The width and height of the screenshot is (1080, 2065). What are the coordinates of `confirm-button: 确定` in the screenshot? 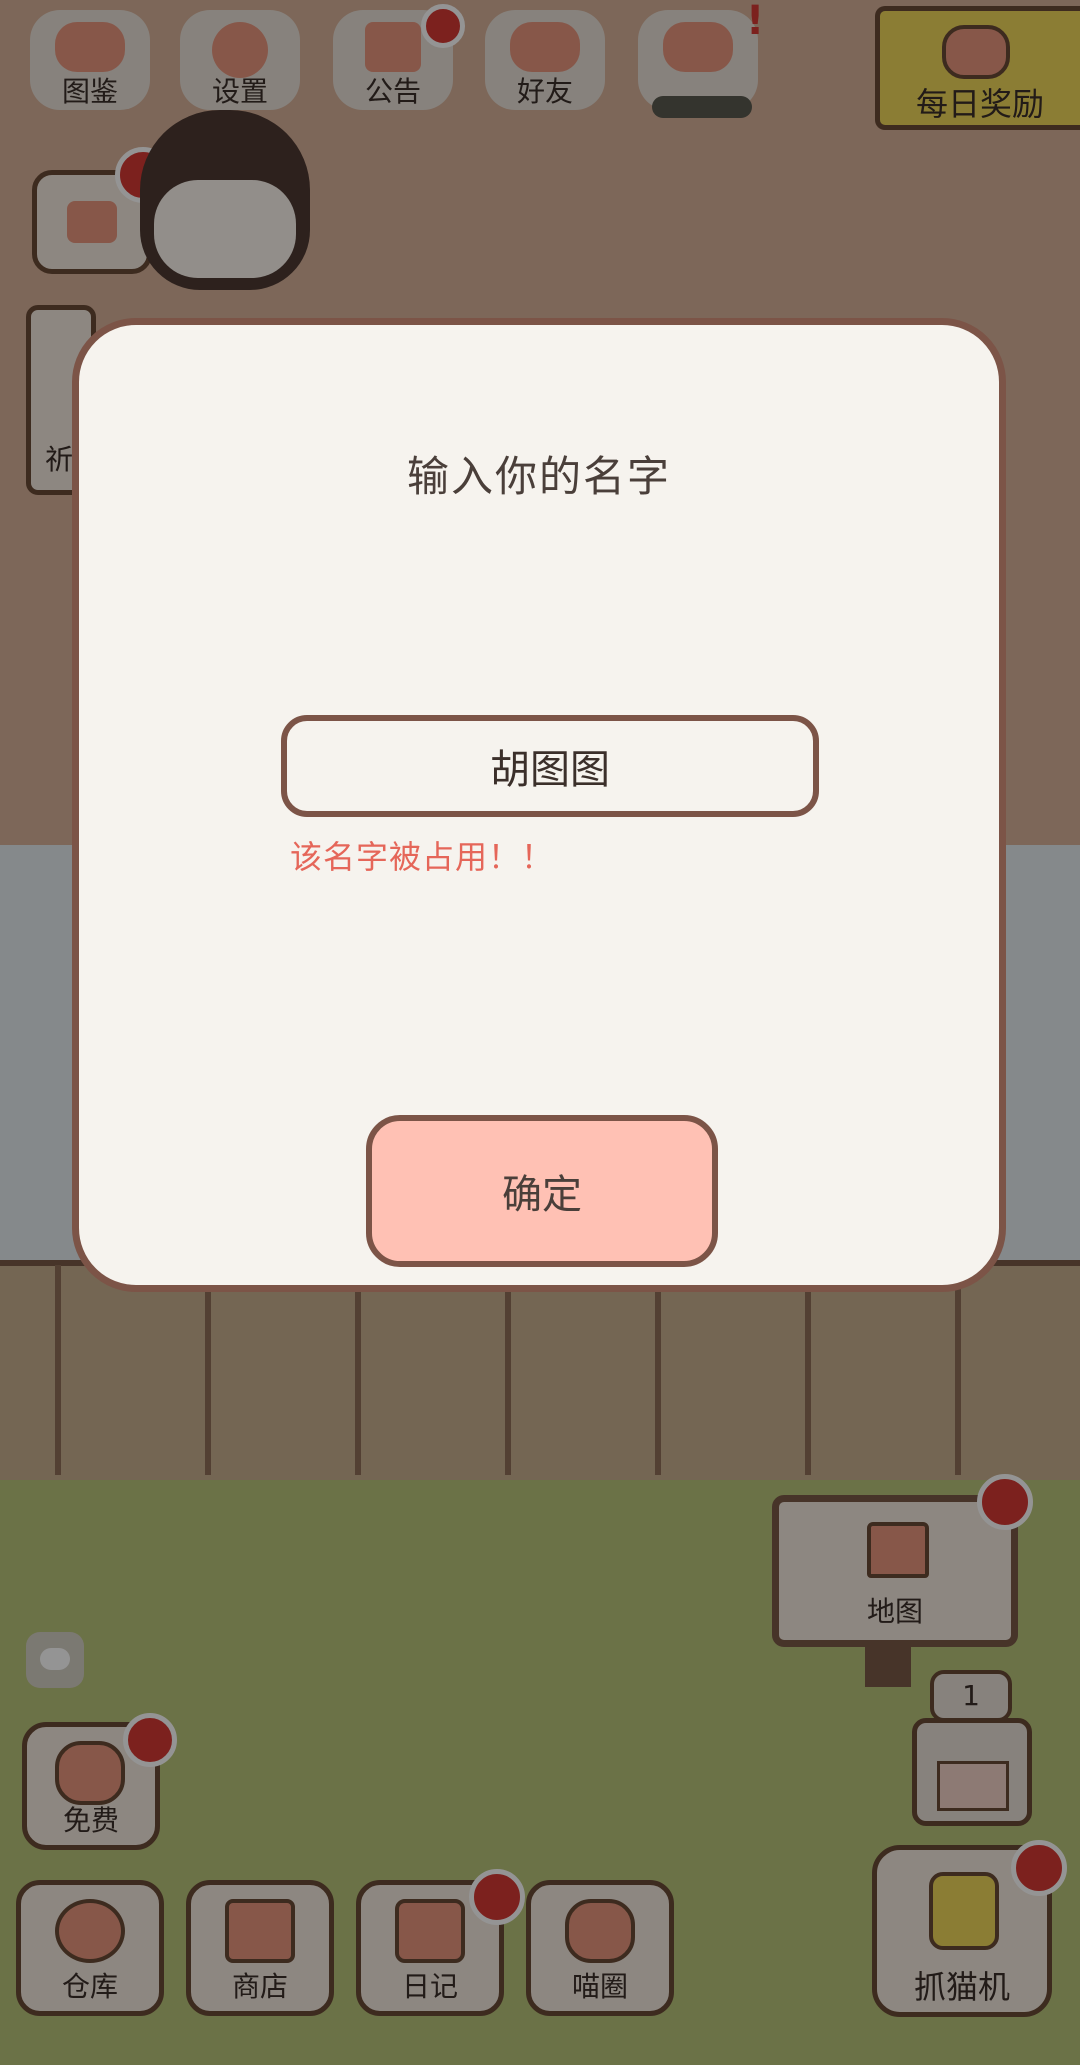 It's located at (542, 1191).